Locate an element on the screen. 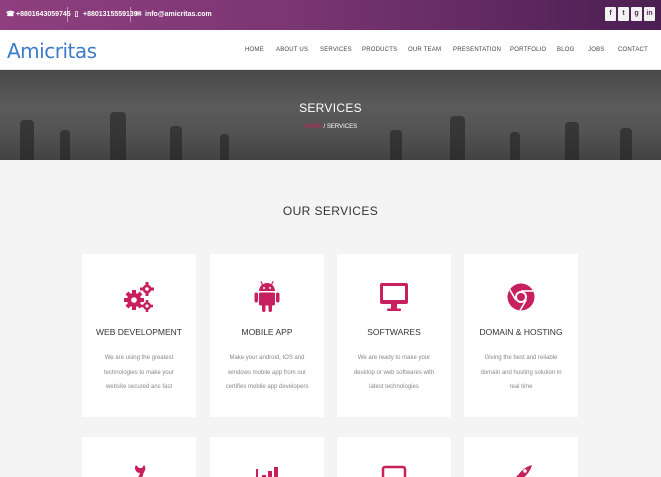 Image resolution: width=661 pixels, height=477 pixels. linkedin-icon: in is located at coordinates (649, 14).